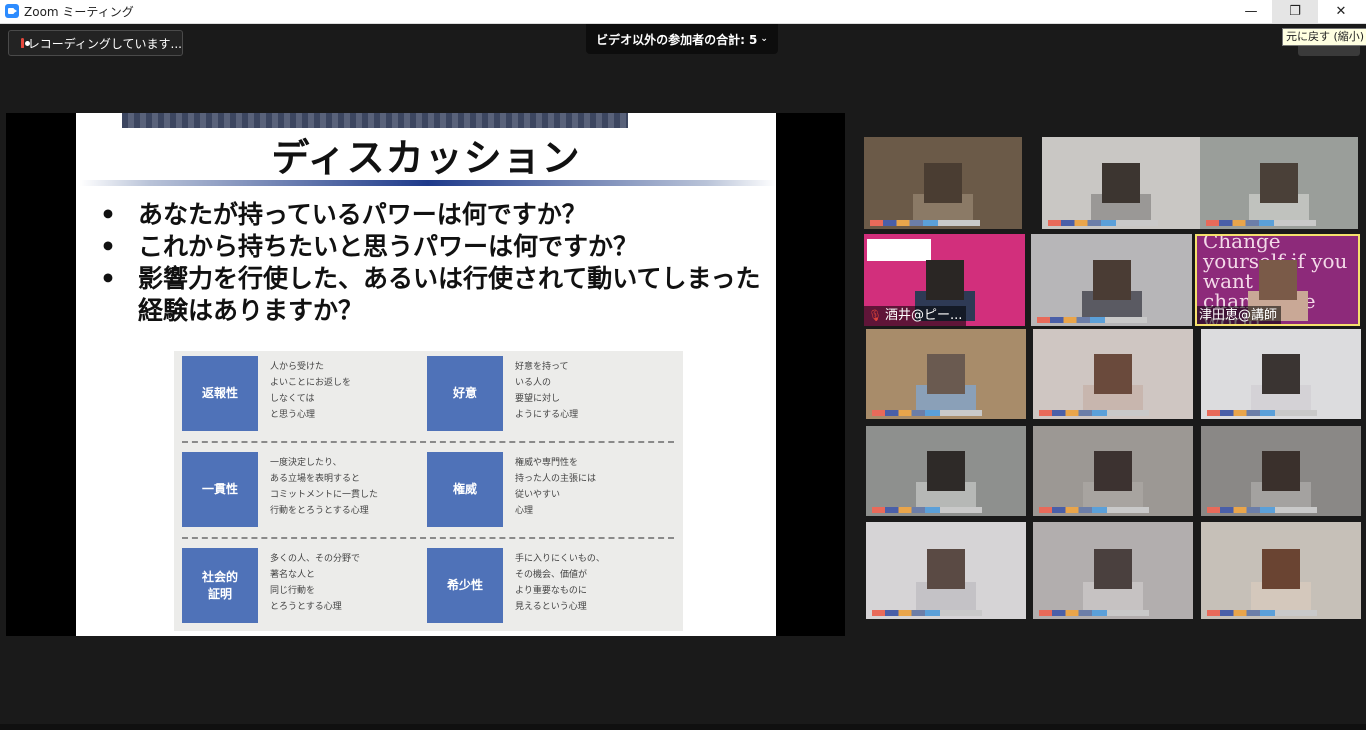 The width and height of the screenshot is (1366, 730). Describe the element at coordinates (764, 39) in the screenshot. I see `chevron-down-icon: ⌄` at that location.